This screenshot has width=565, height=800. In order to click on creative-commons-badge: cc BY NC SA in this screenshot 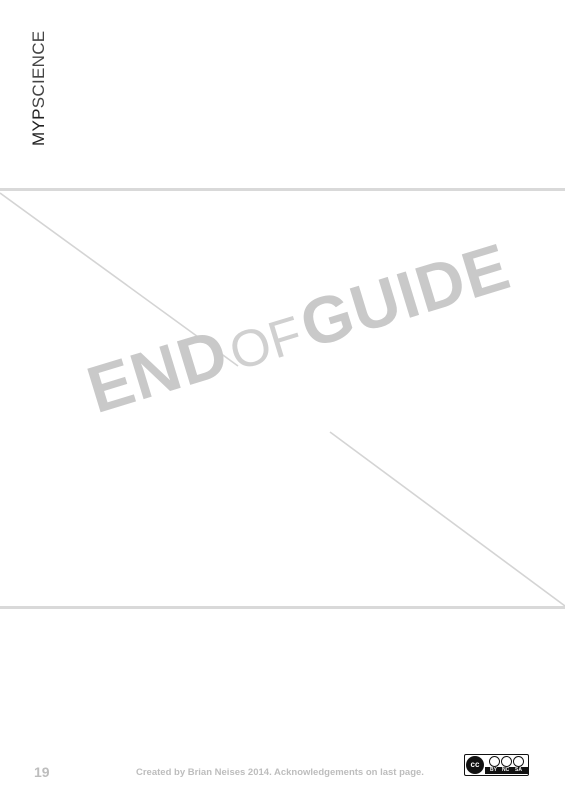, I will do `click(496, 765)`.